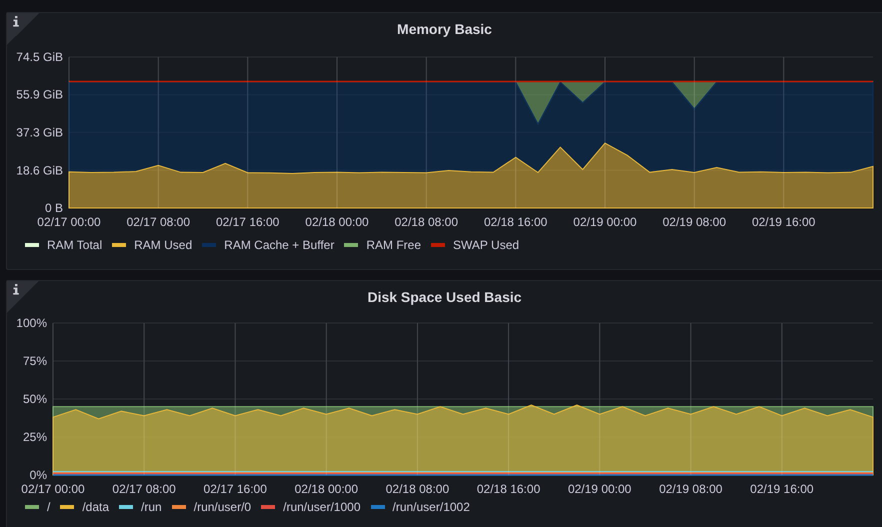 The width and height of the screenshot is (882, 527). I want to click on y-axis-label: 50%, so click(34, 399).